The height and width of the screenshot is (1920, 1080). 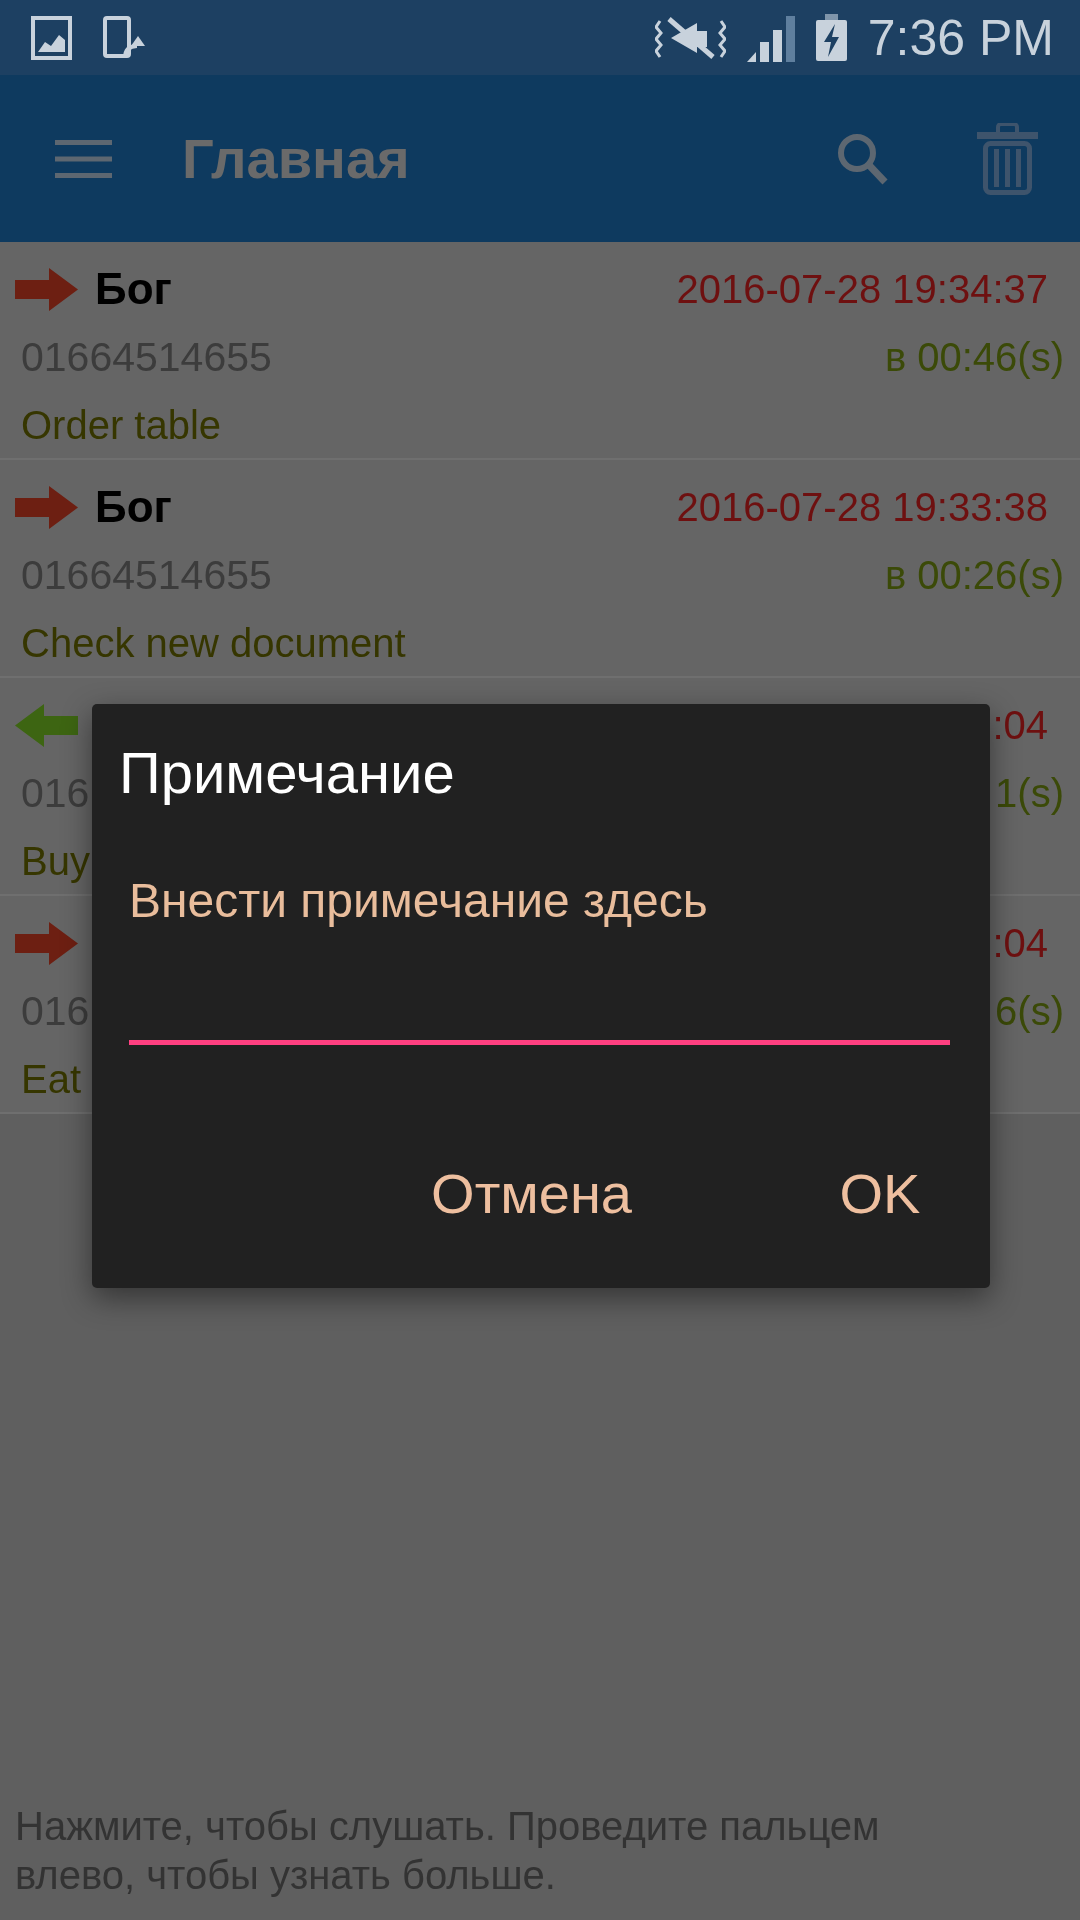 What do you see at coordinates (287, 773) in the screenshot?
I see `dialog-title: Примечание` at bounding box center [287, 773].